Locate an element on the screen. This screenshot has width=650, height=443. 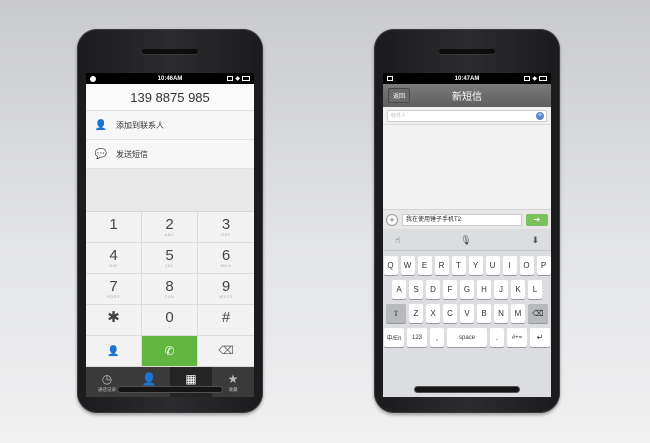
keyboard-row-2: A S D F G H J K L is located at coordinates (467, 289).